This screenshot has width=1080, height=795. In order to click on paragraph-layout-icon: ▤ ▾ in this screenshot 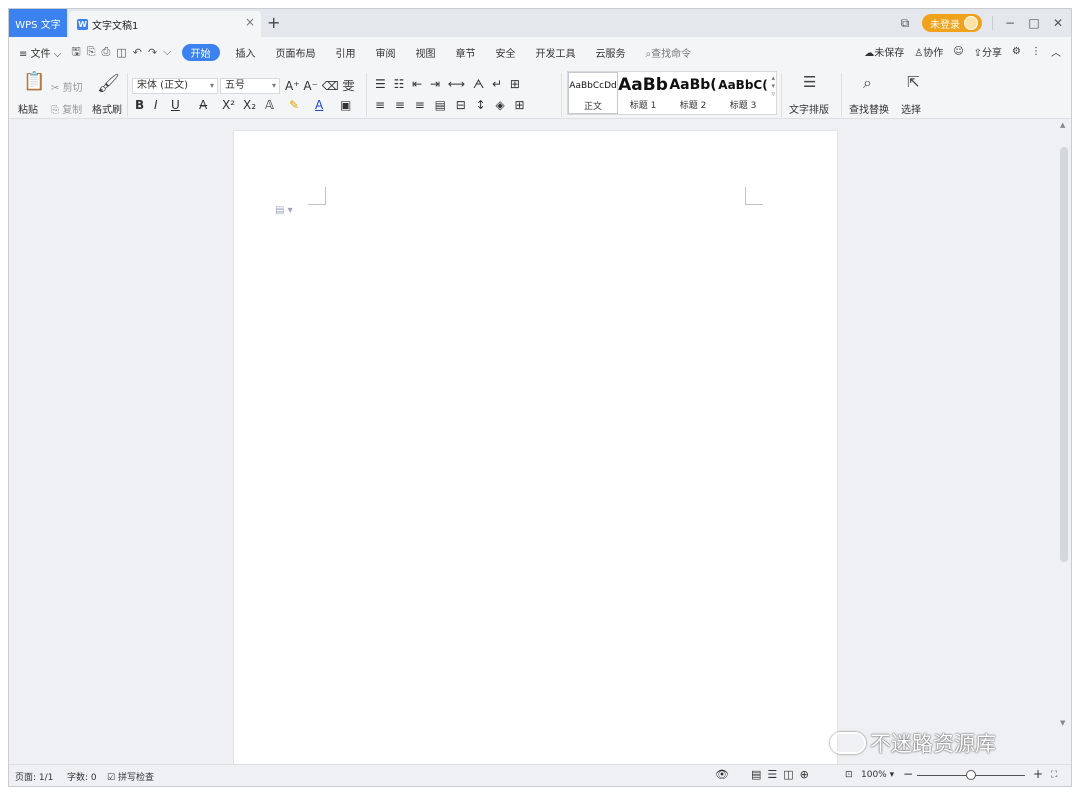, I will do `click(284, 210)`.